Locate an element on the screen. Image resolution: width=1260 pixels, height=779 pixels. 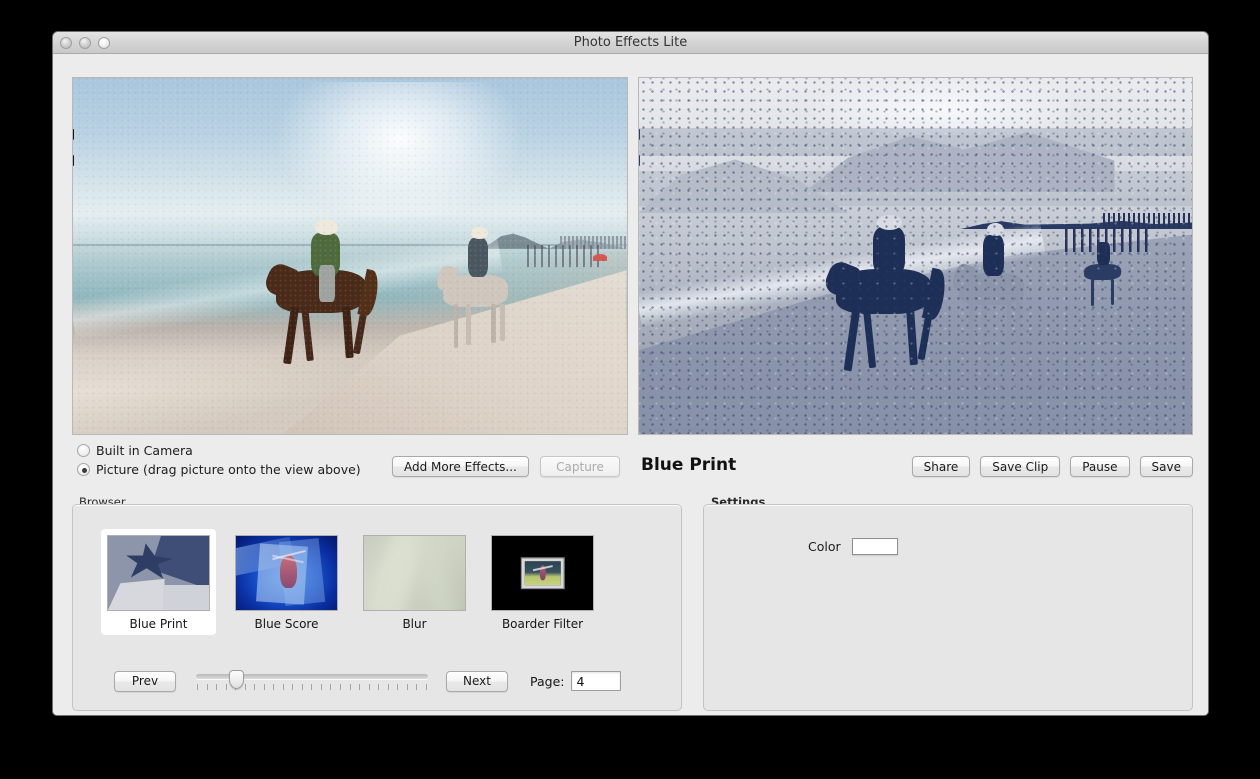
current-effect-title: Blue Print is located at coordinates (689, 465).